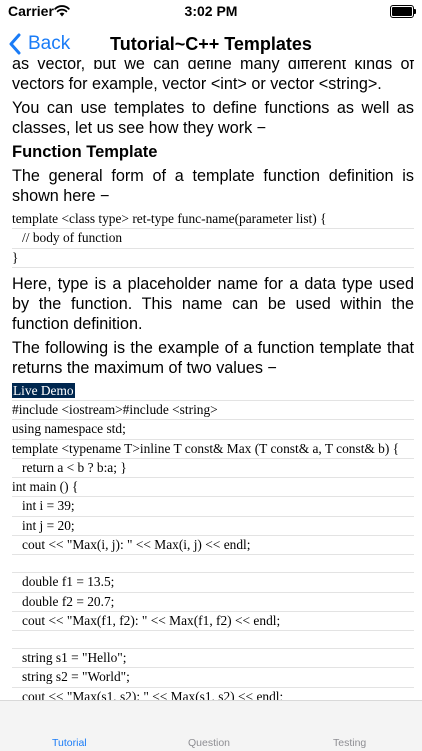 This screenshot has width=422, height=751. I want to click on code-line: // body of function, so click(213, 239).